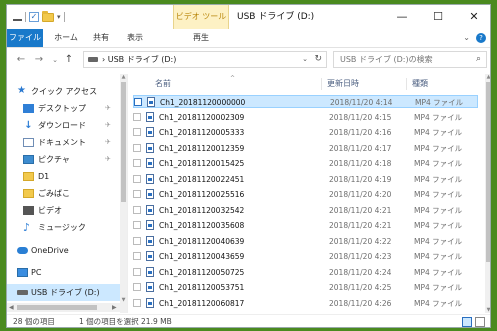  I want to click on file-date: 2018/11/20 4:16, so click(360, 132).